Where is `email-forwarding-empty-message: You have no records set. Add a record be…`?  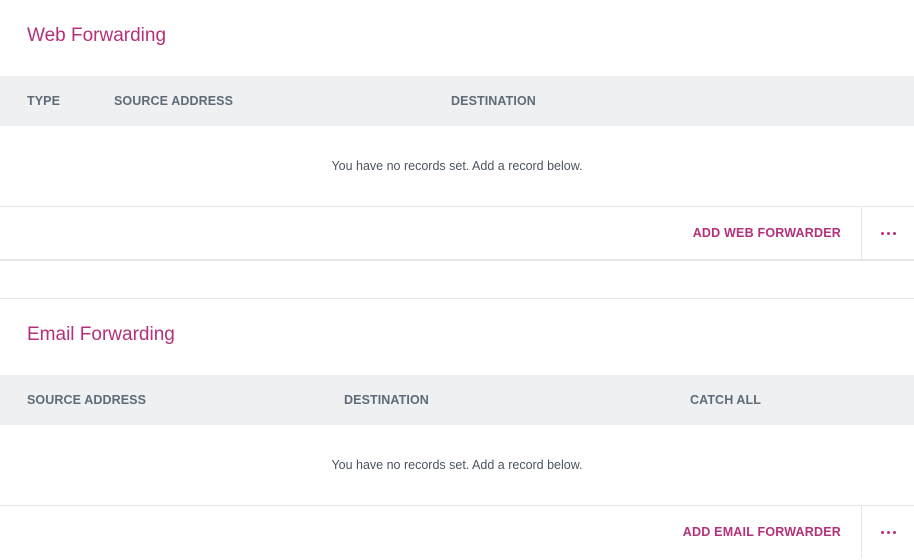
email-forwarding-empty-message: You have no records set. Add a record be… is located at coordinates (457, 465).